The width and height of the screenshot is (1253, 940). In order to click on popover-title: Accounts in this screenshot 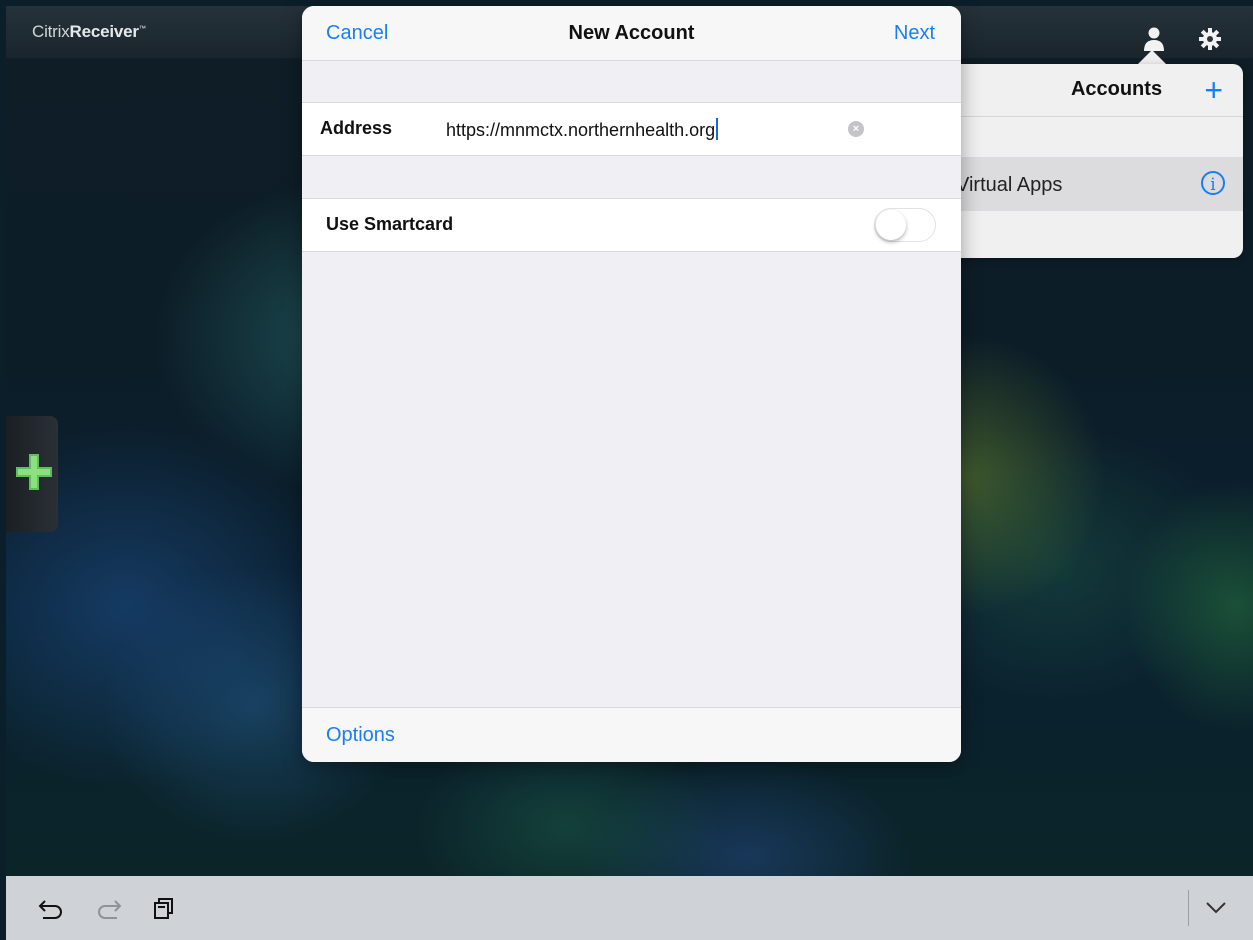, I will do `click(1116, 89)`.